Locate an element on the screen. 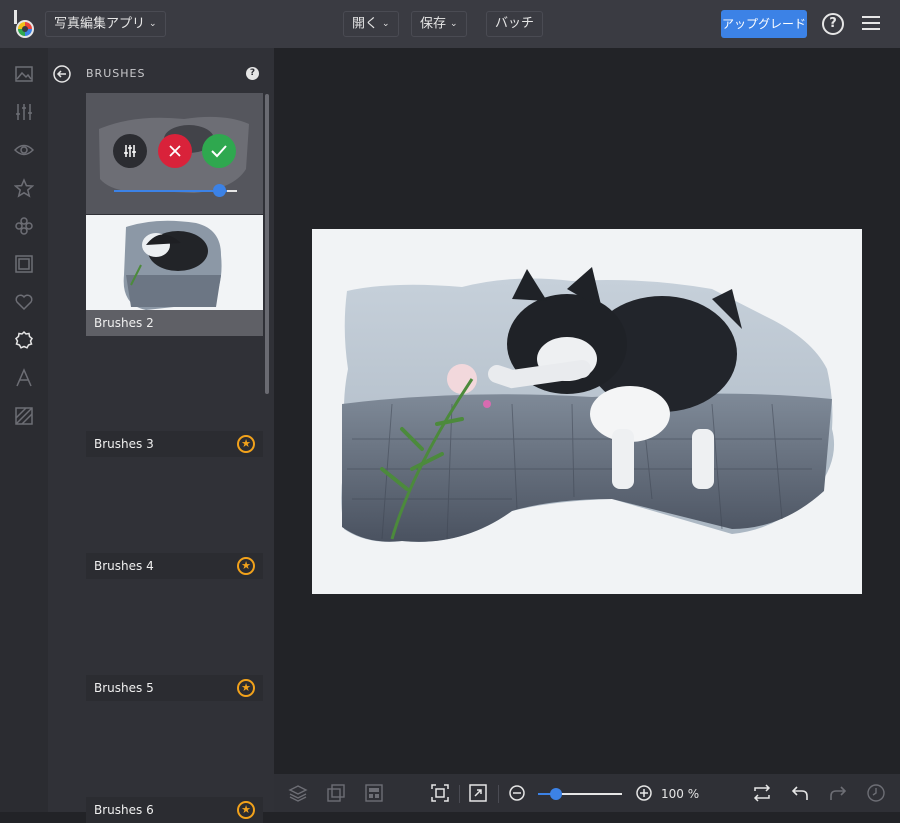  app-logo-icon is located at coordinates (25, 24).